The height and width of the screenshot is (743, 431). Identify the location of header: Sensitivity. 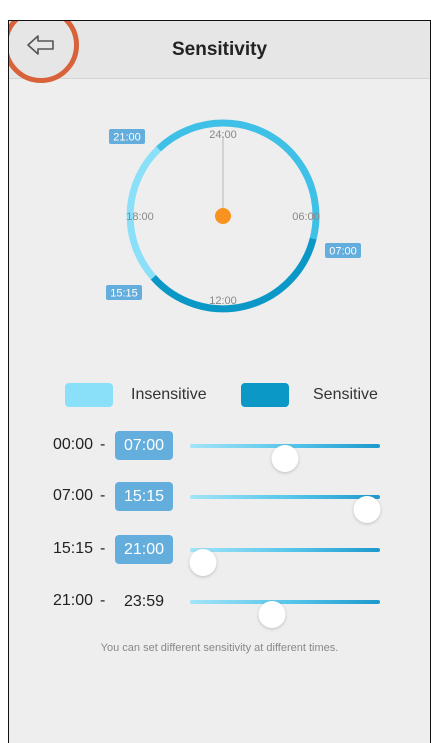
(219, 52).